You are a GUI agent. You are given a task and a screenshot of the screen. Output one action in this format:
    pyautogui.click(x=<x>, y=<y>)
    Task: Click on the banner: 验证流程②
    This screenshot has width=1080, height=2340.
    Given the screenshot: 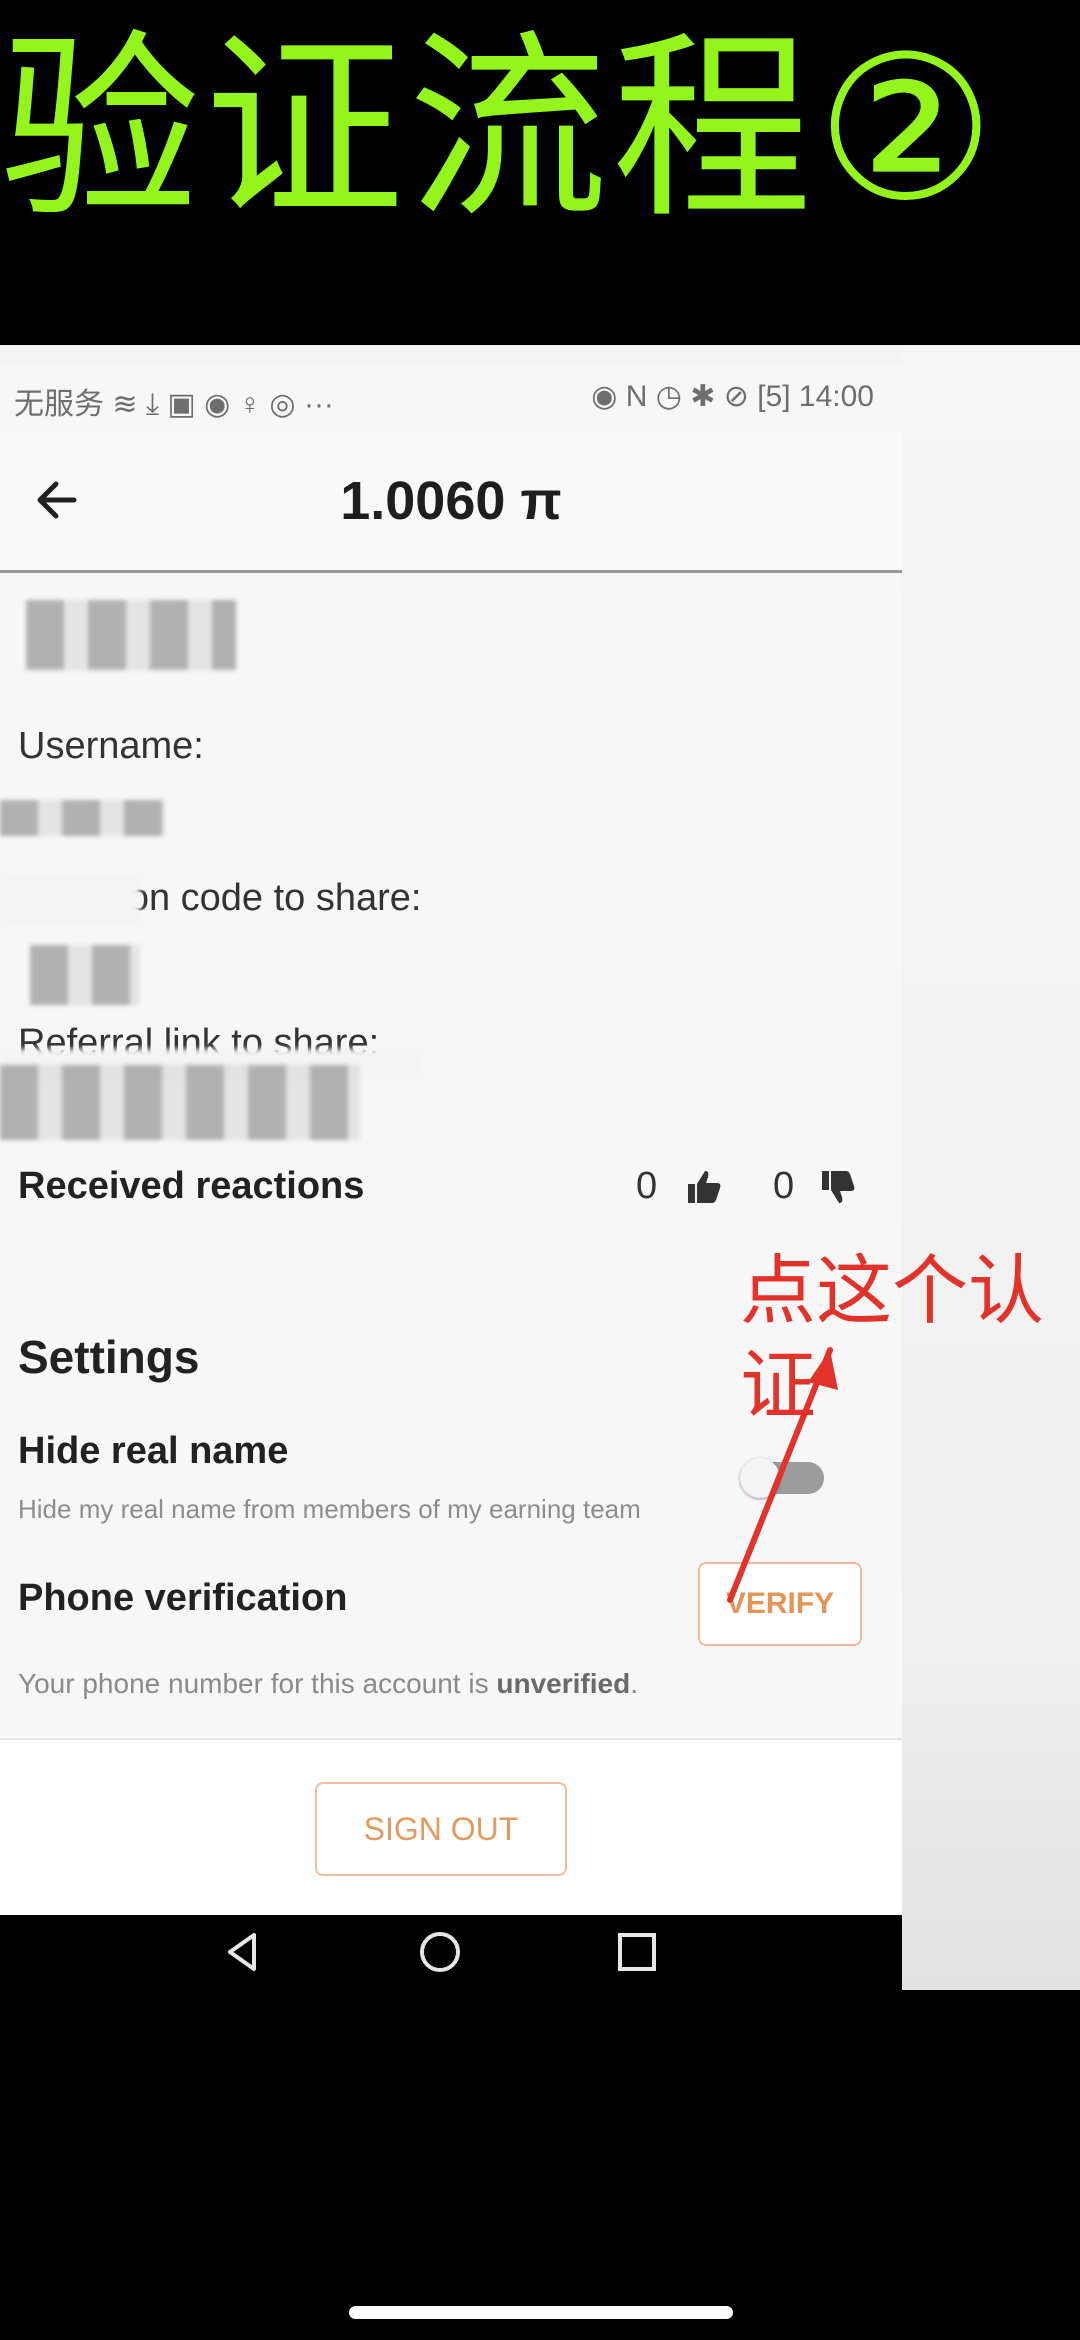 What is the action you would take?
    pyautogui.click(x=540, y=172)
    